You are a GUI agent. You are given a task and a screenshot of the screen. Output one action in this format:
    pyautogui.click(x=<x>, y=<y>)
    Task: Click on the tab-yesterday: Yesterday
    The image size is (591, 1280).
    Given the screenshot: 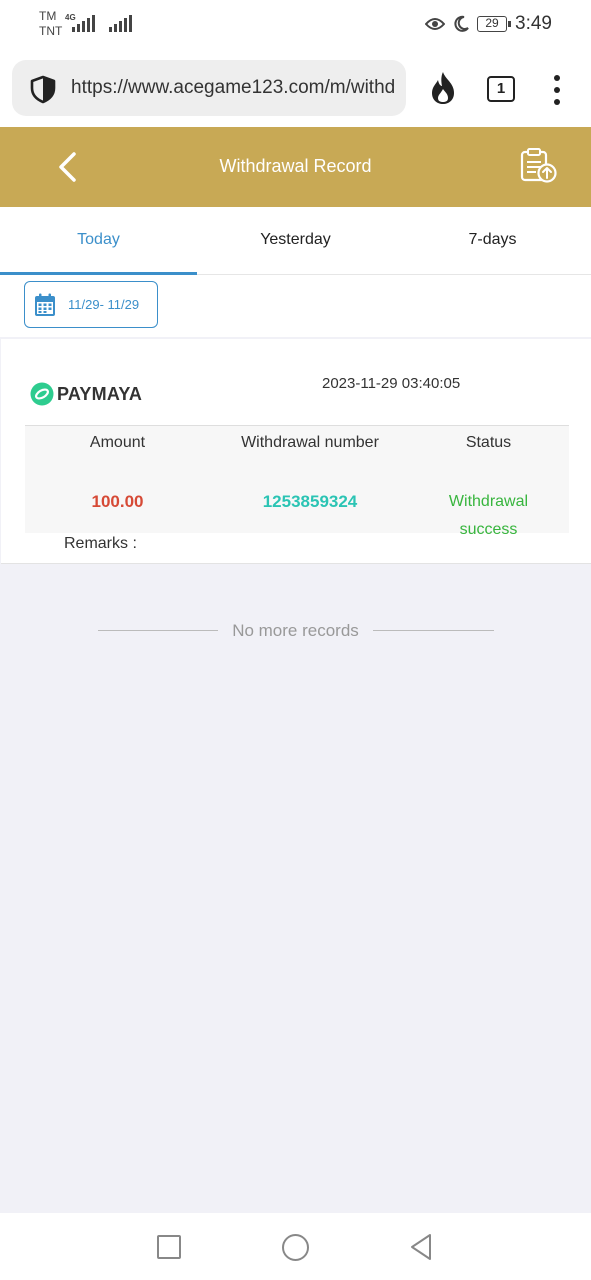 What is the action you would take?
    pyautogui.click(x=295, y=240)
    